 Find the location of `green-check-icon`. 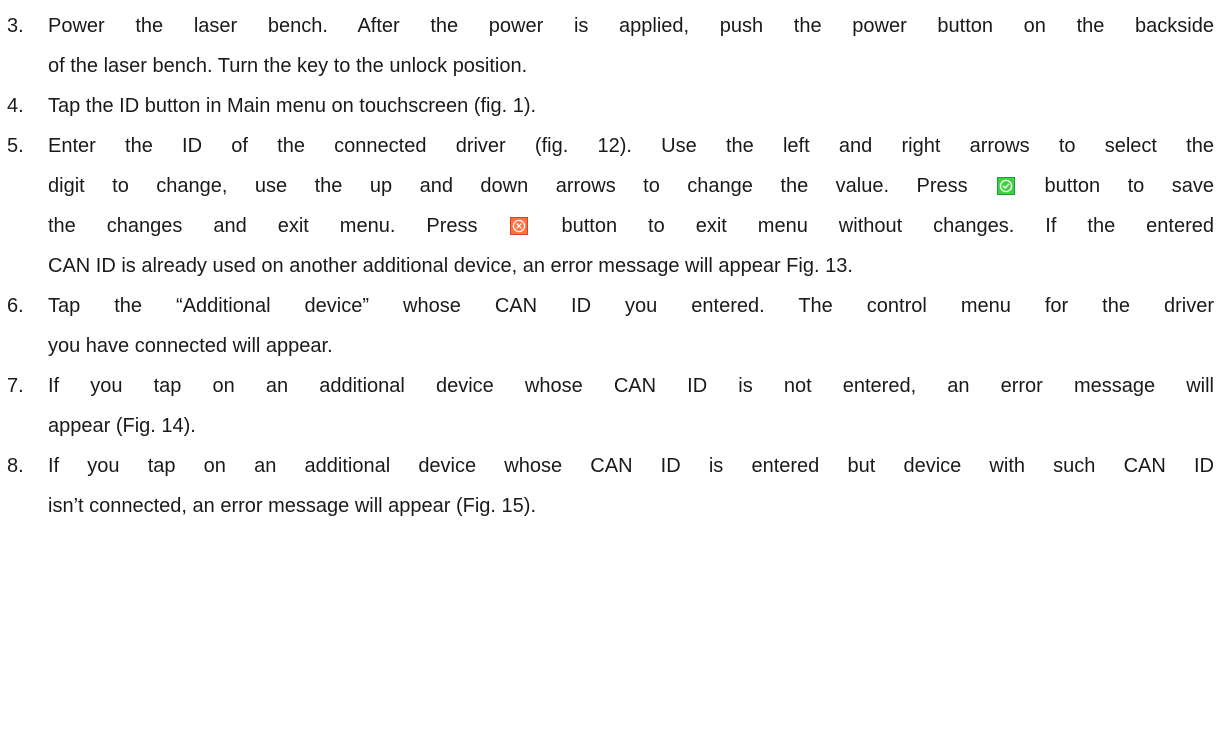

green-check-icon is located at coordinates (1006, 186).